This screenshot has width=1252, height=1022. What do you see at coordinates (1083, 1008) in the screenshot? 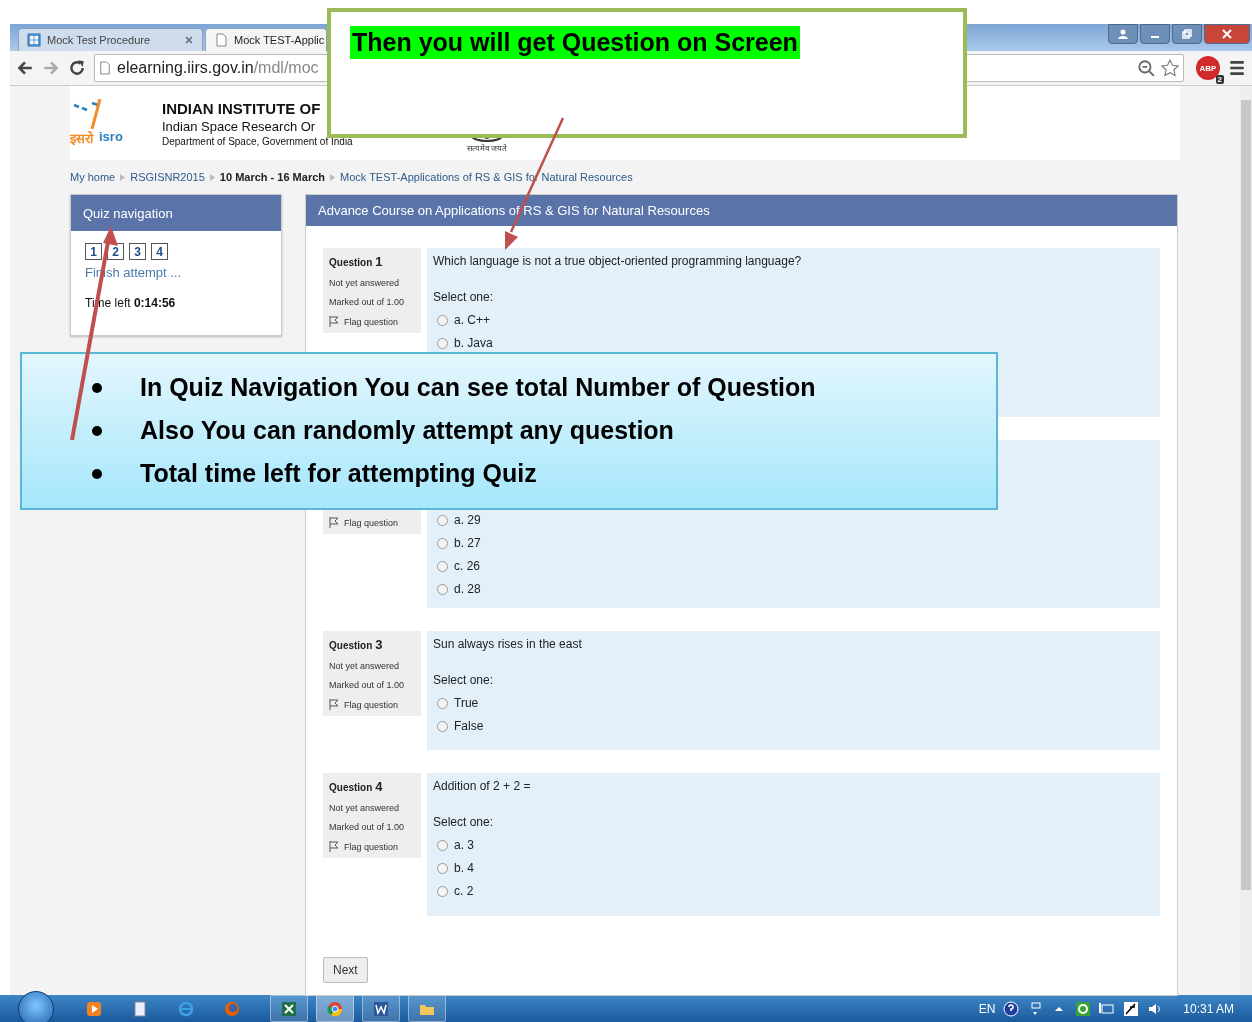
I see `q-app-icon` at bounding box center [1083, 1008].